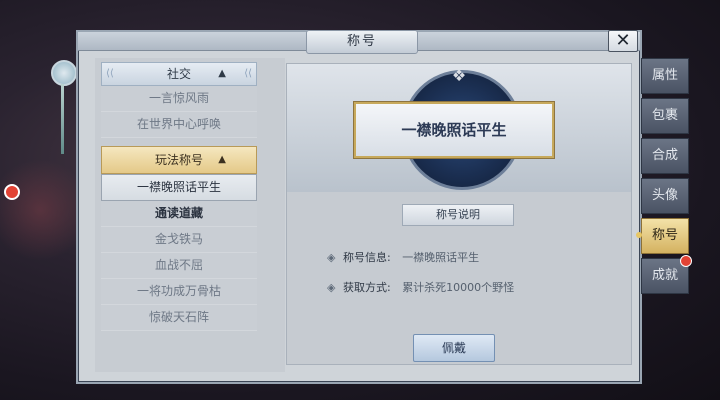 This screenshot has height=400, width=720. What do you see at coordinates (623, 41) in the screenshot?
I see `close-button: ✕` at bounding box center [623, 41].